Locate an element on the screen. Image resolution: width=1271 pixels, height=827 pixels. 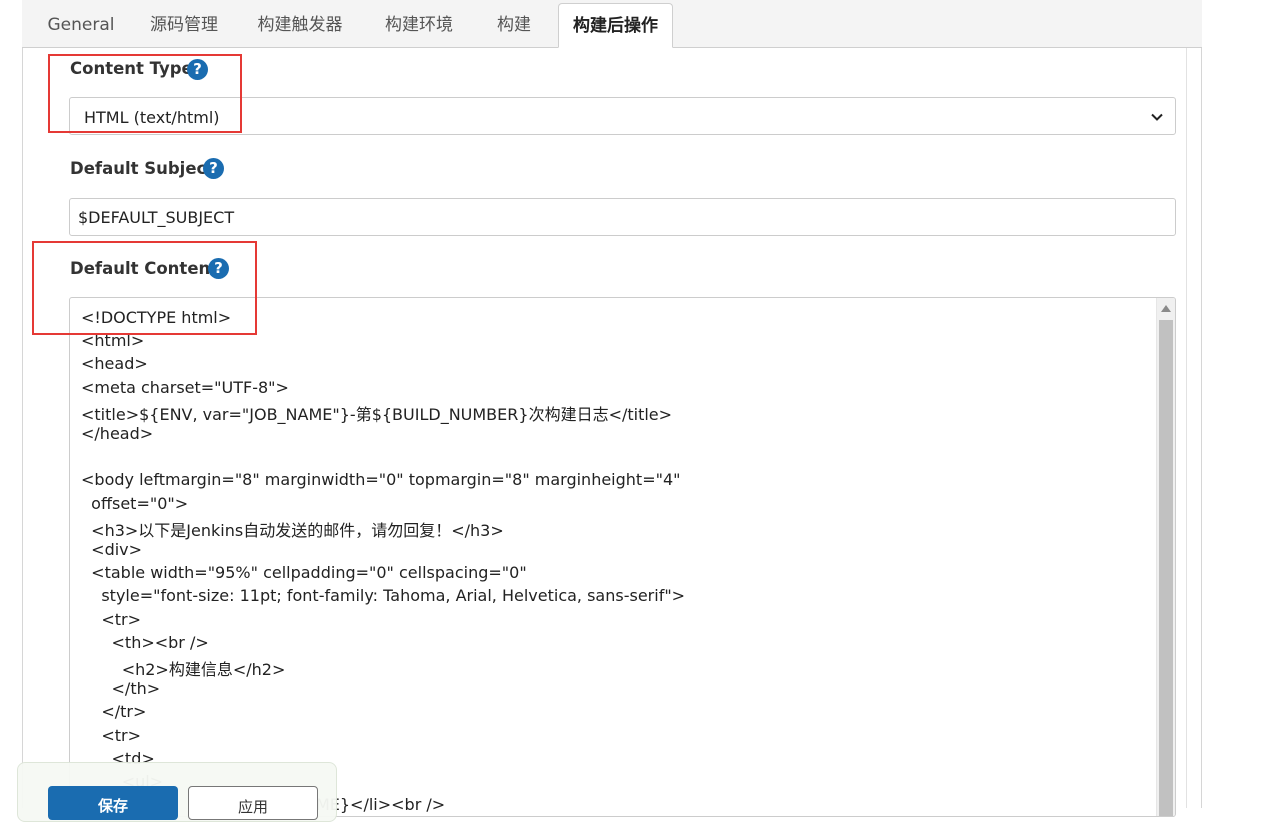
code-line: offset="0"> is located at coordinates (135, 503).